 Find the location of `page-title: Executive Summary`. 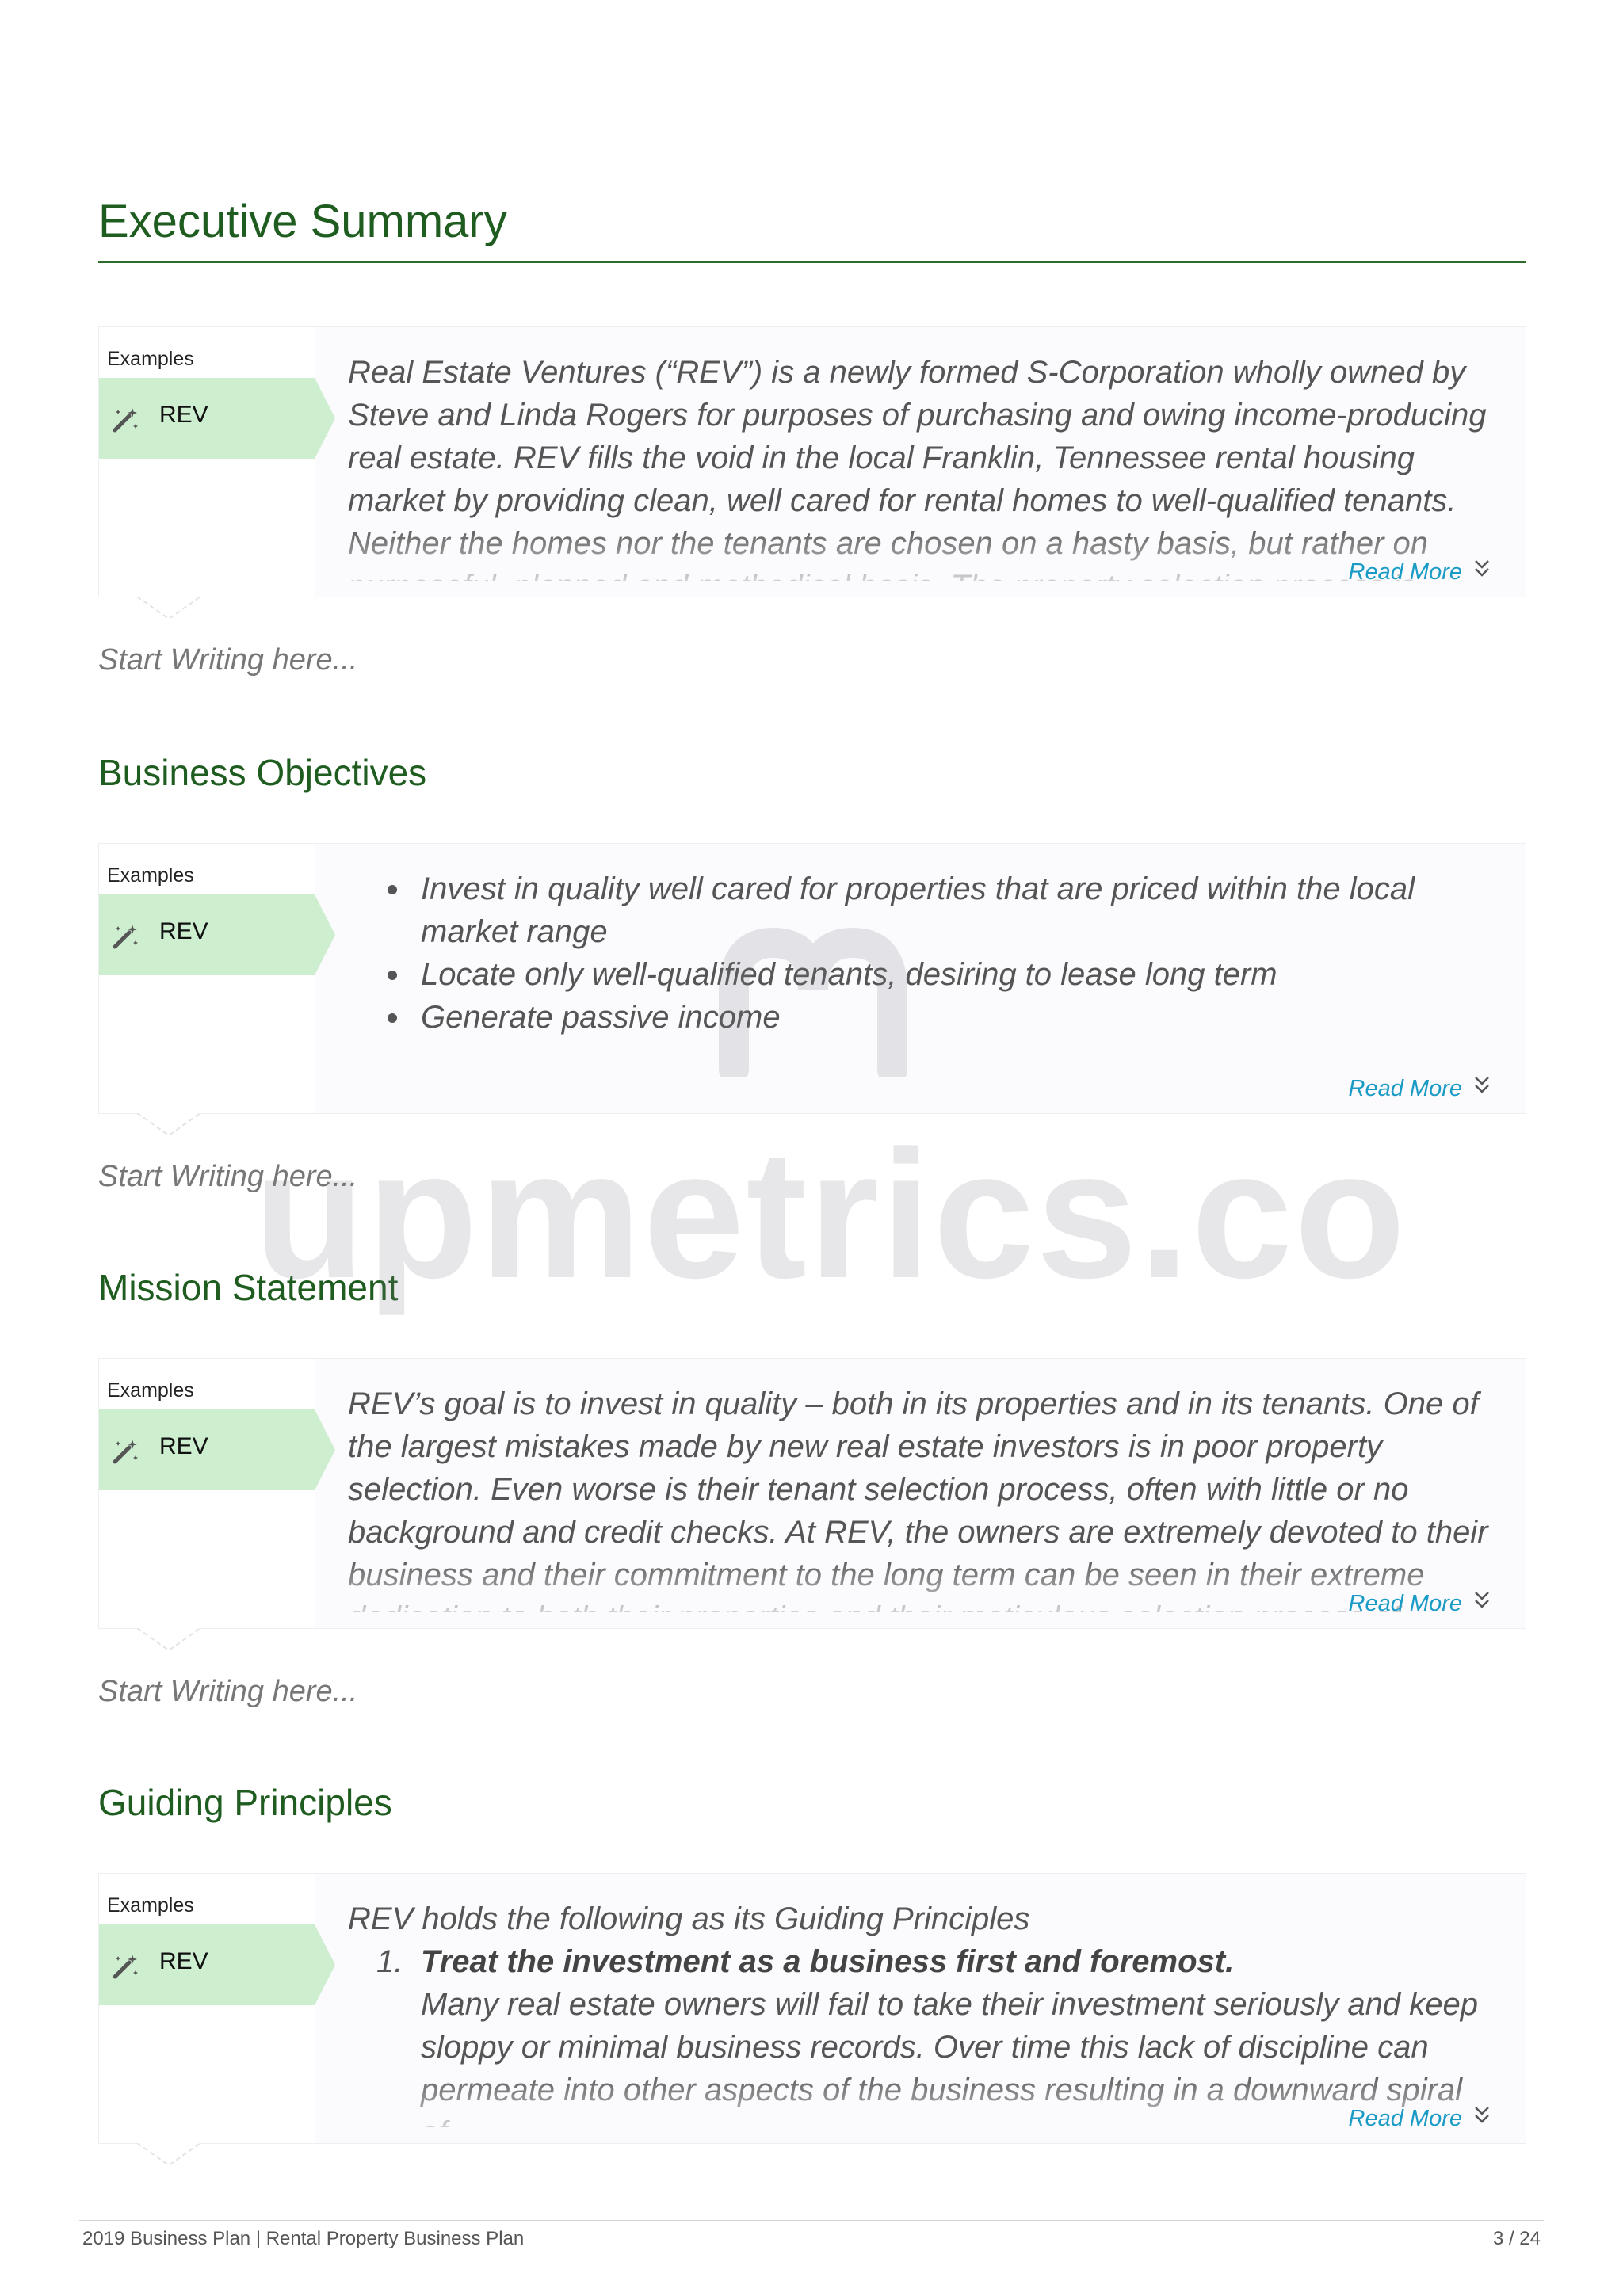

page-title: Executive Summary is located at coordinates (302, 221).